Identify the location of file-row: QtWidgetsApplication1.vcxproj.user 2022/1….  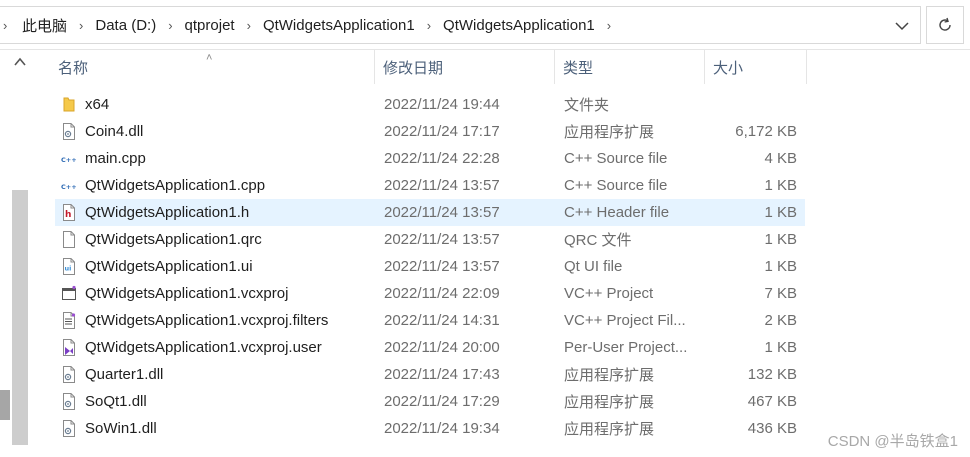
(430, 347).